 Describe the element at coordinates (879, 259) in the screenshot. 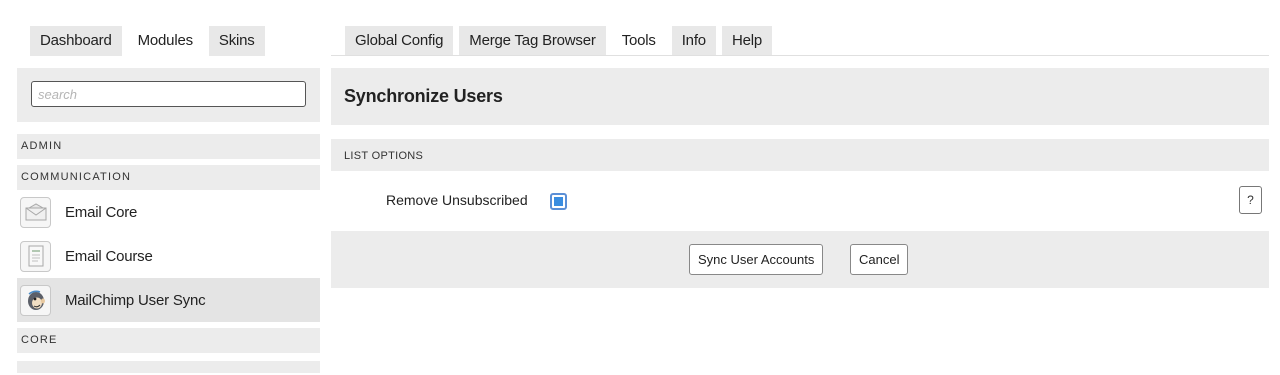

I see `cancel-button: Cancel` at that location.